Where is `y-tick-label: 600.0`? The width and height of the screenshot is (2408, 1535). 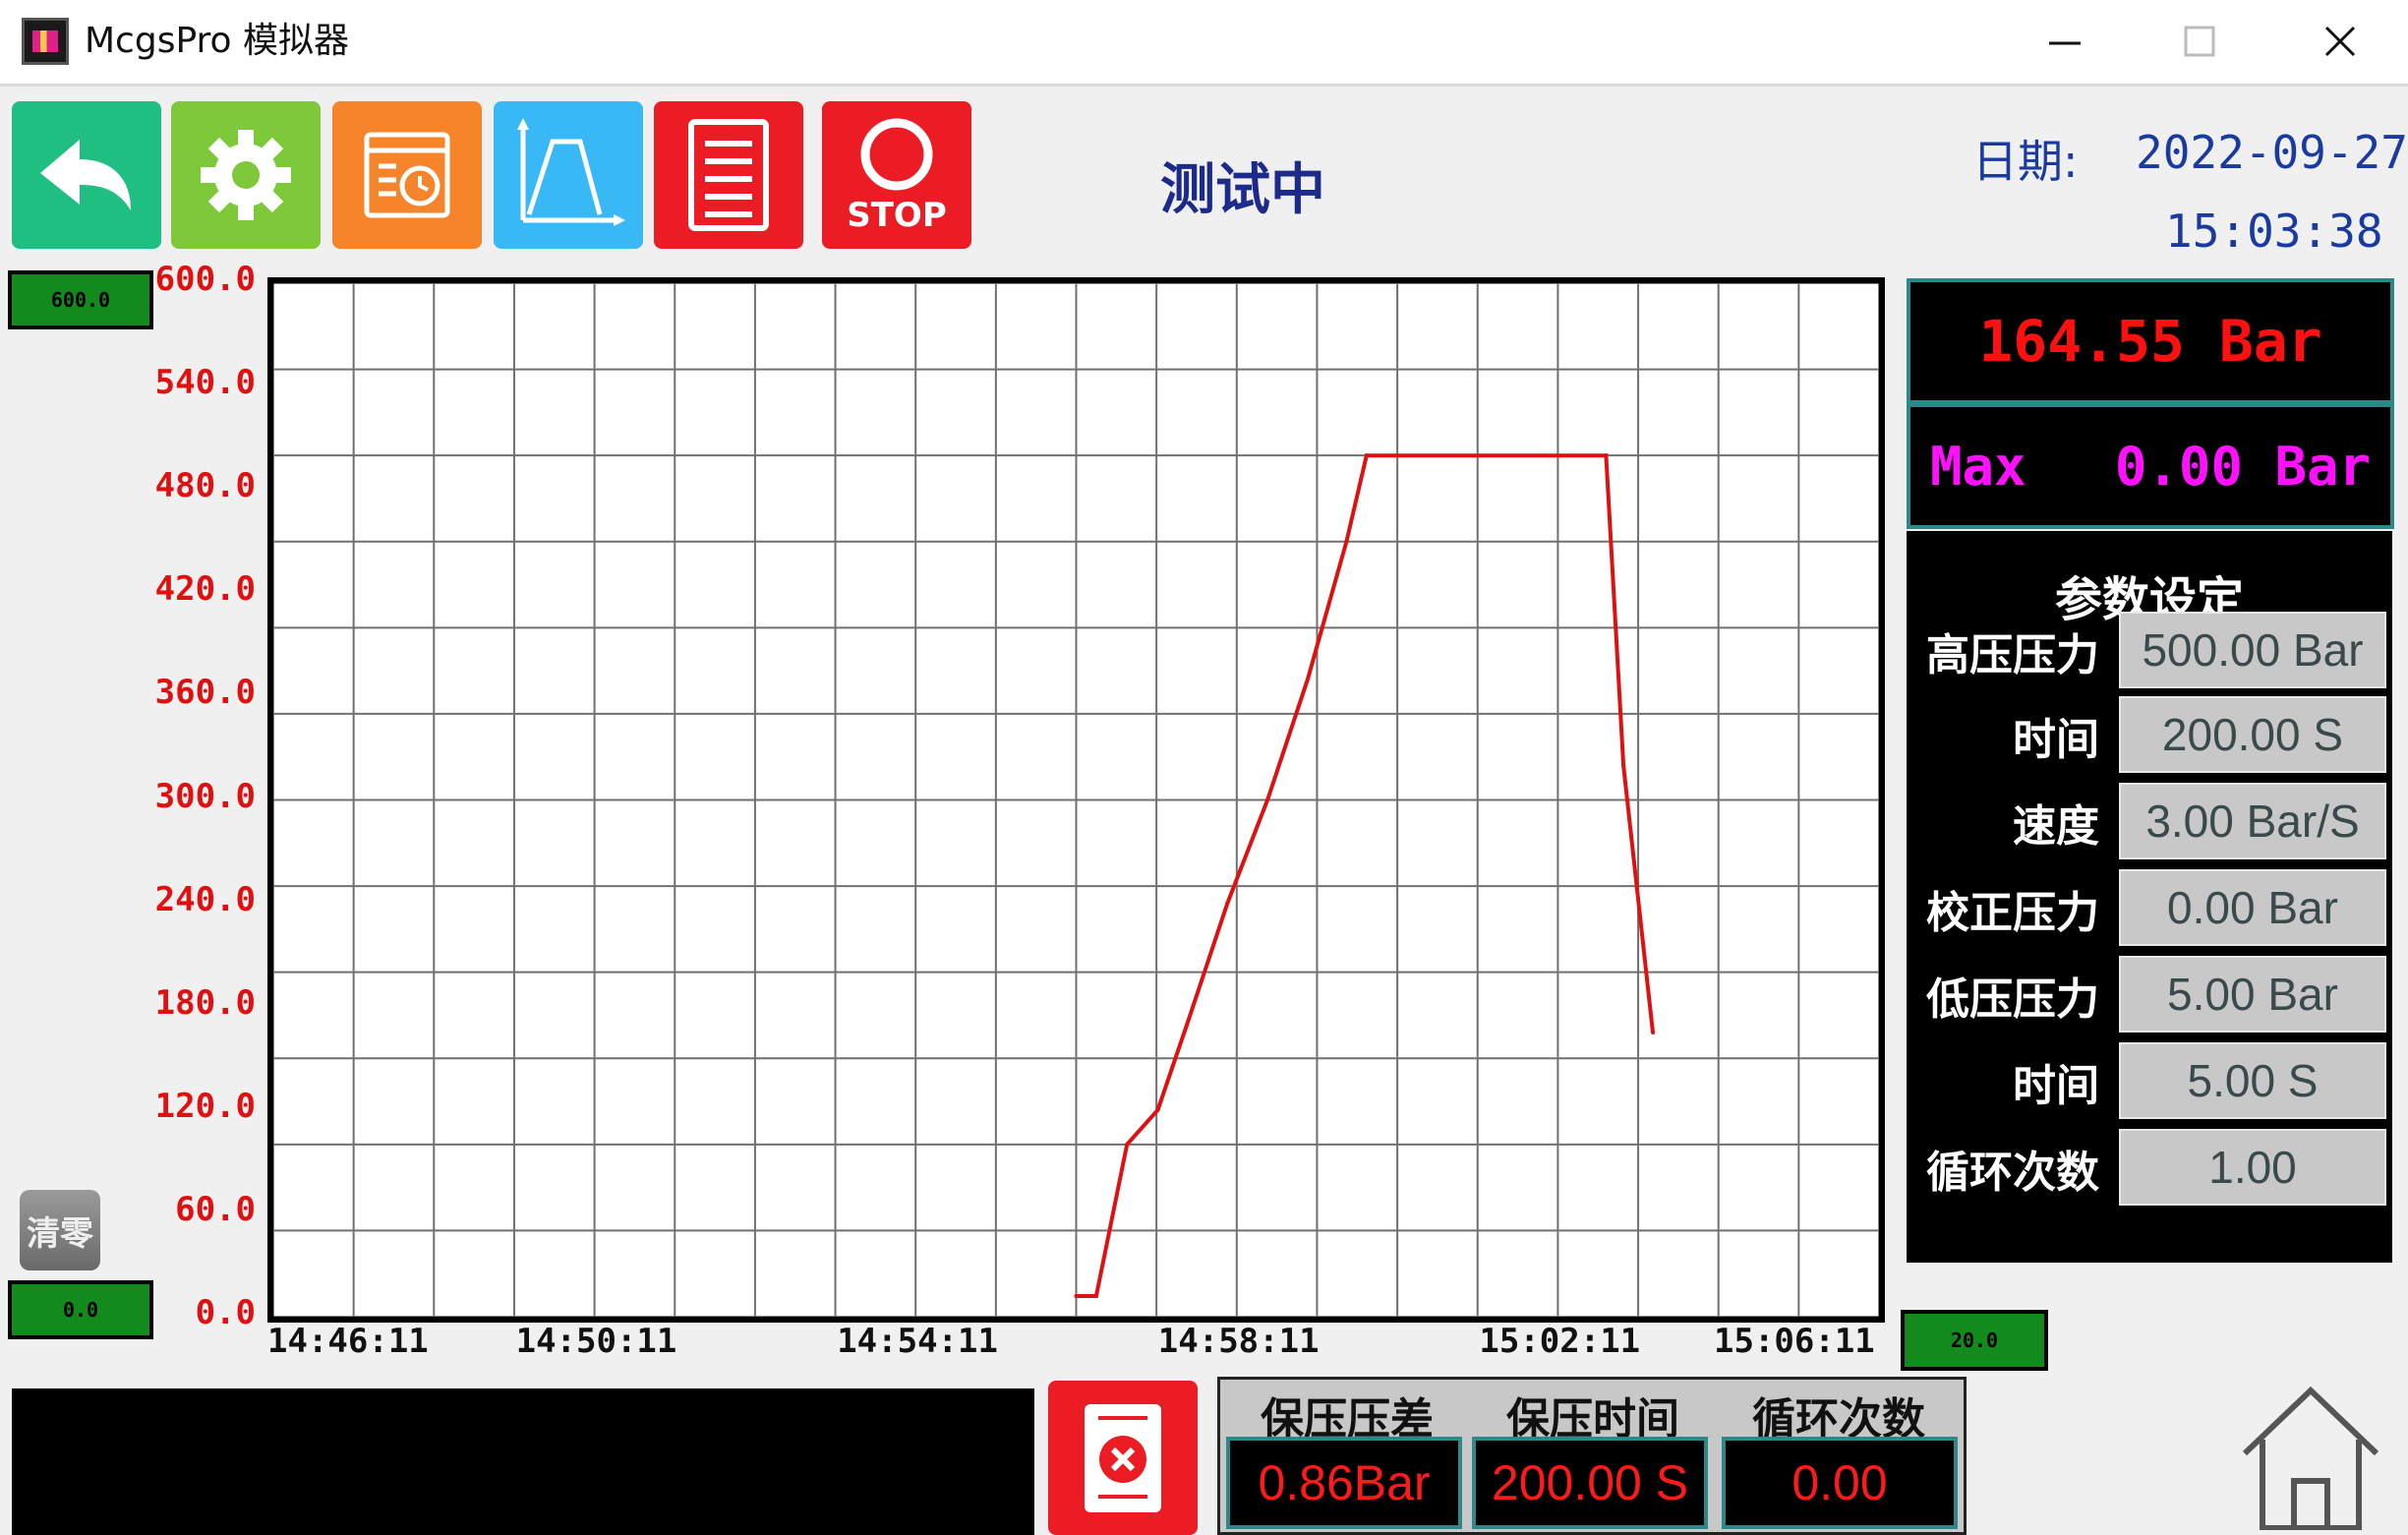
y-tick-label: 600.0 is located at coordinates (205, 279).